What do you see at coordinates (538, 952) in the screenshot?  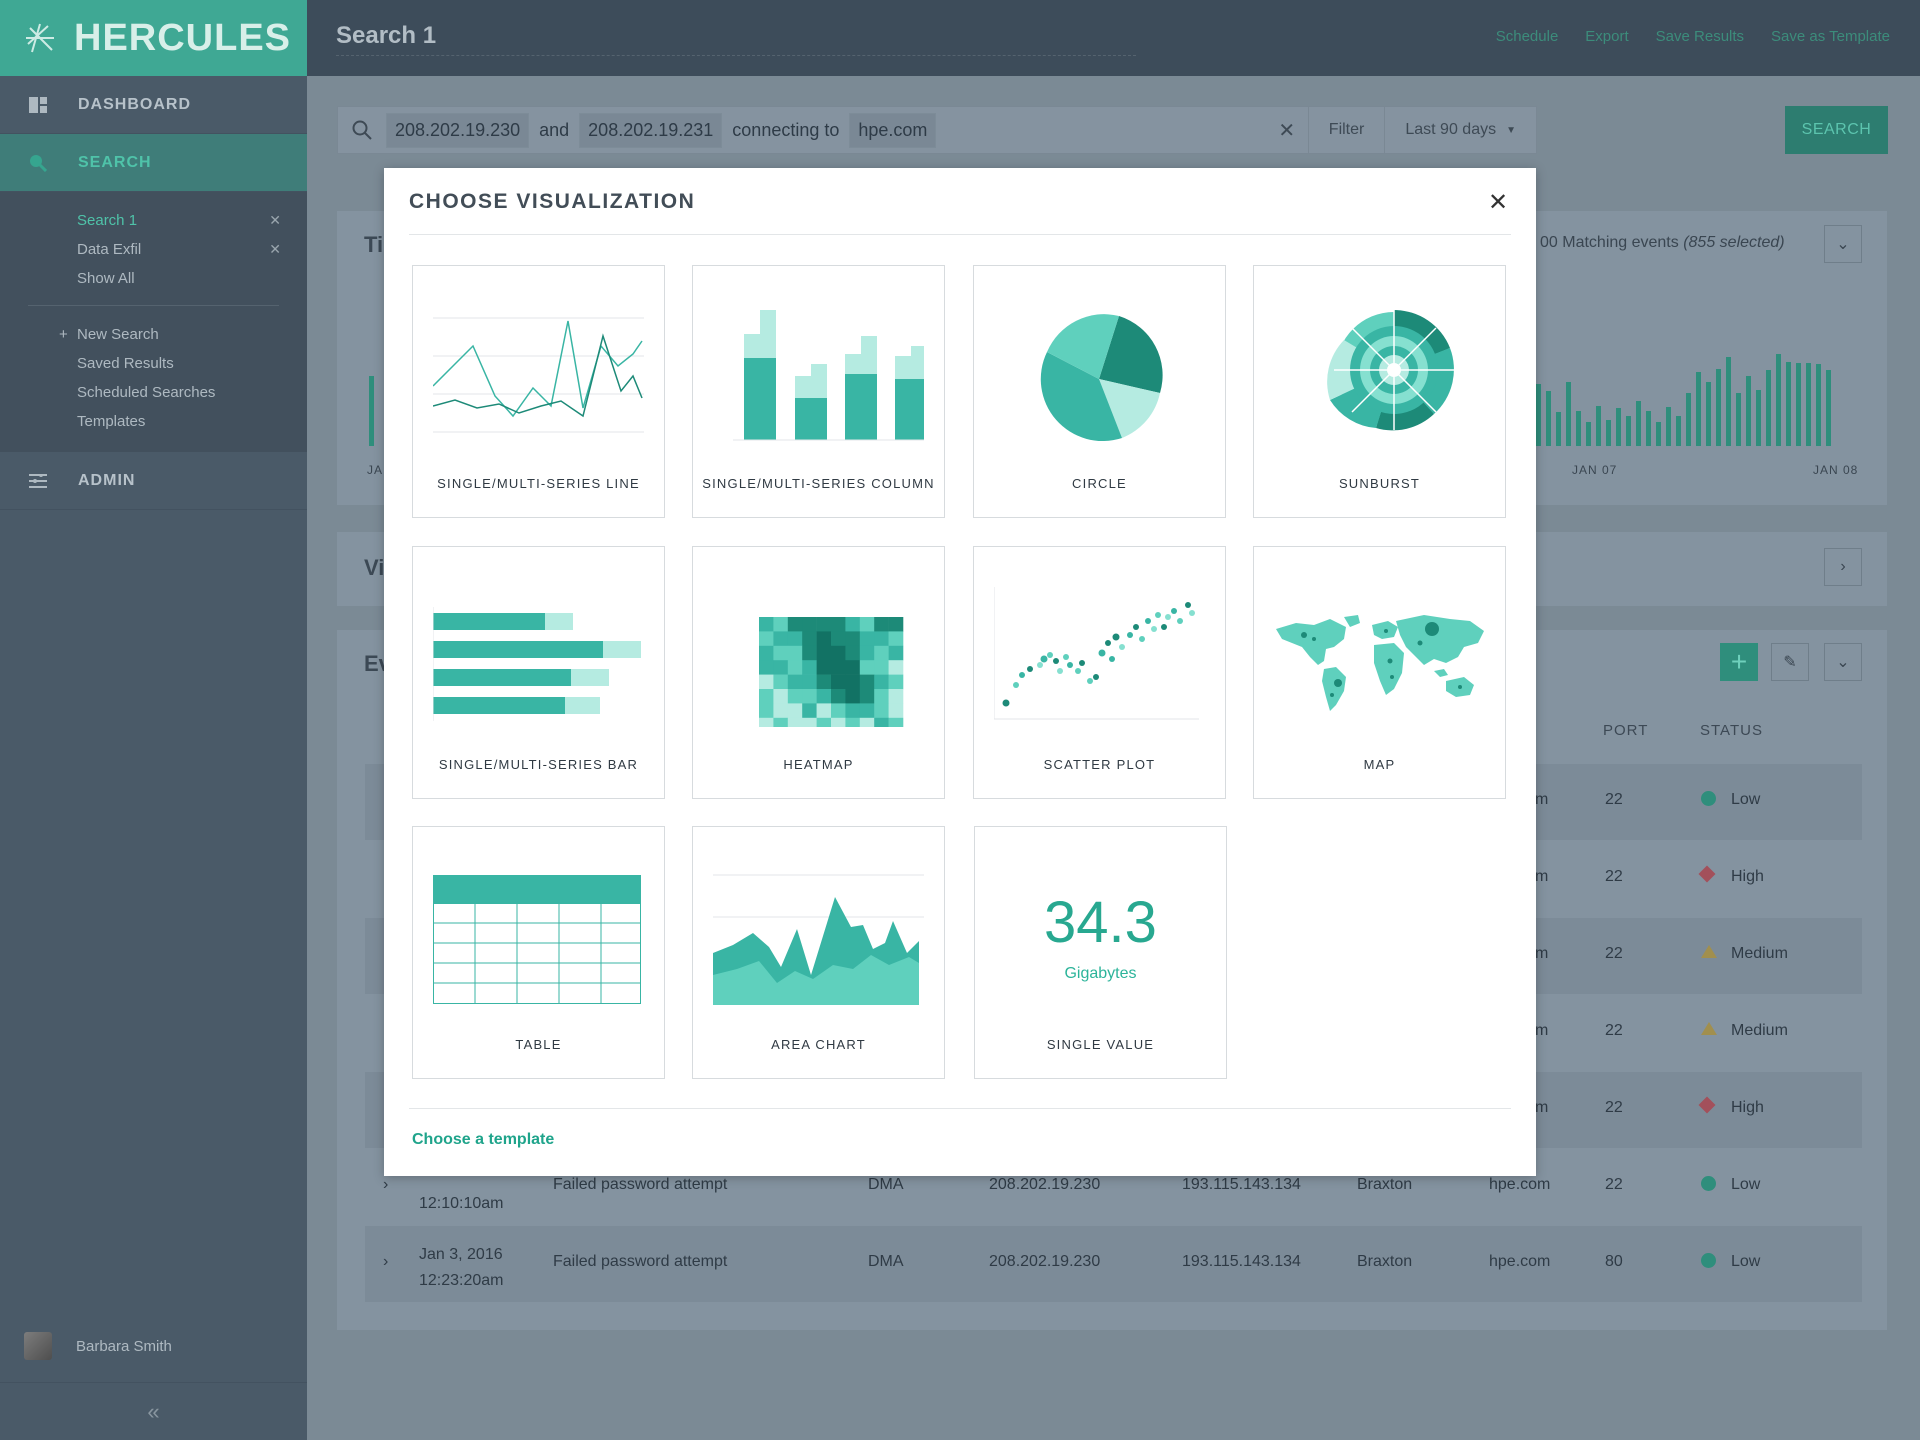 I see `viz-option-table: TABLE` at bounding box center [538, 952].